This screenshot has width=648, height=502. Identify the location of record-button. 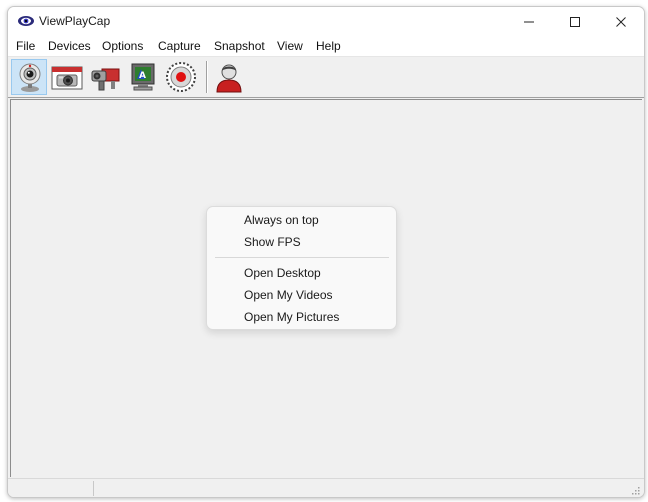
(181, 77).